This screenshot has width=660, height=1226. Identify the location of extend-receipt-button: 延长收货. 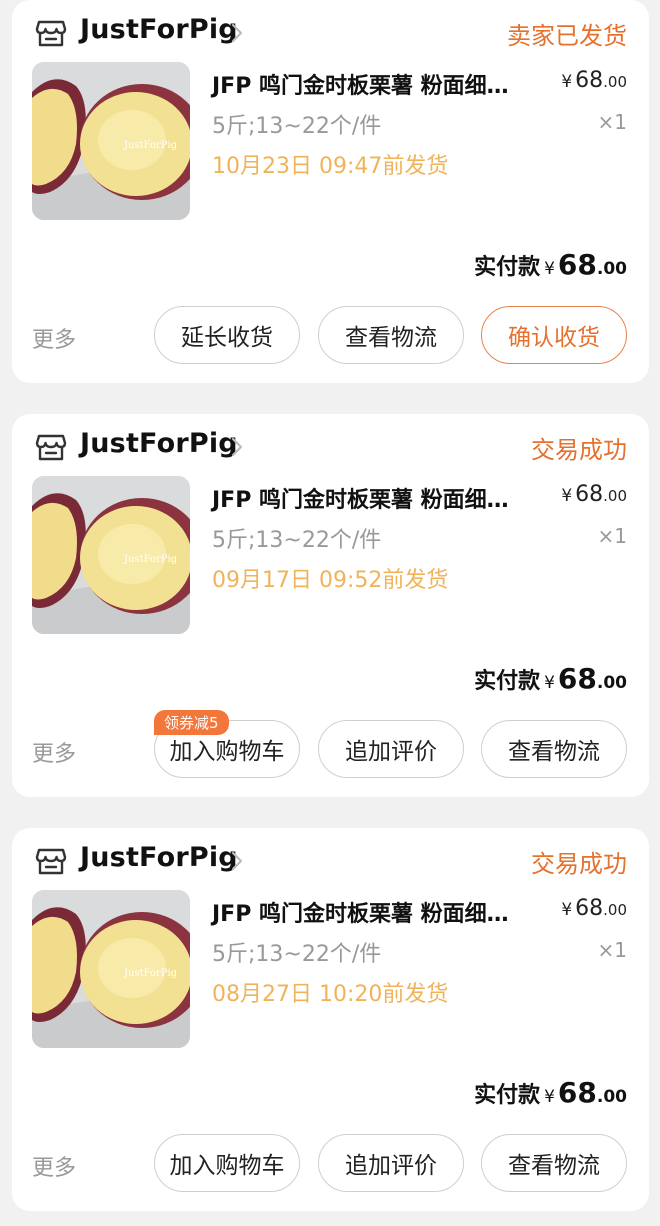
(227, 335).